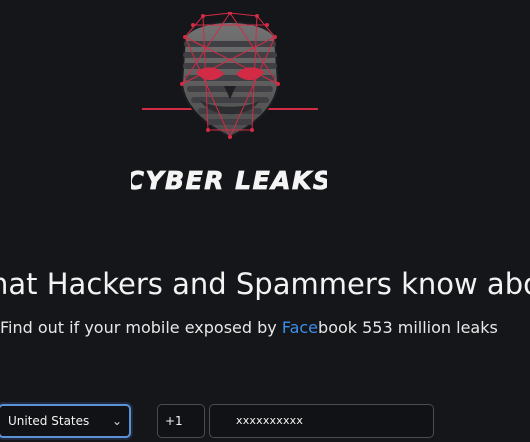  I want to click on country-code-field: +1, so click(181, 421).